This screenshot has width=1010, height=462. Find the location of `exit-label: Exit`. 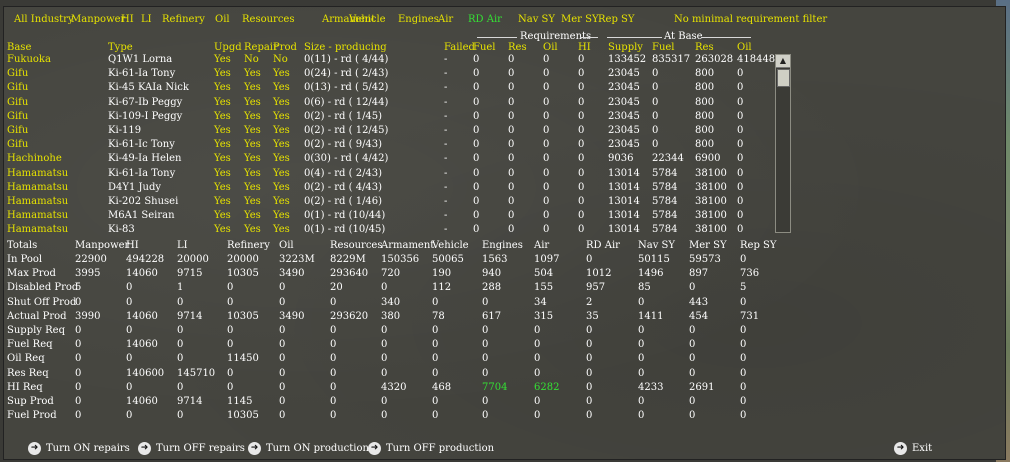

exit-label: Exit is located at coordinates (922, 448).